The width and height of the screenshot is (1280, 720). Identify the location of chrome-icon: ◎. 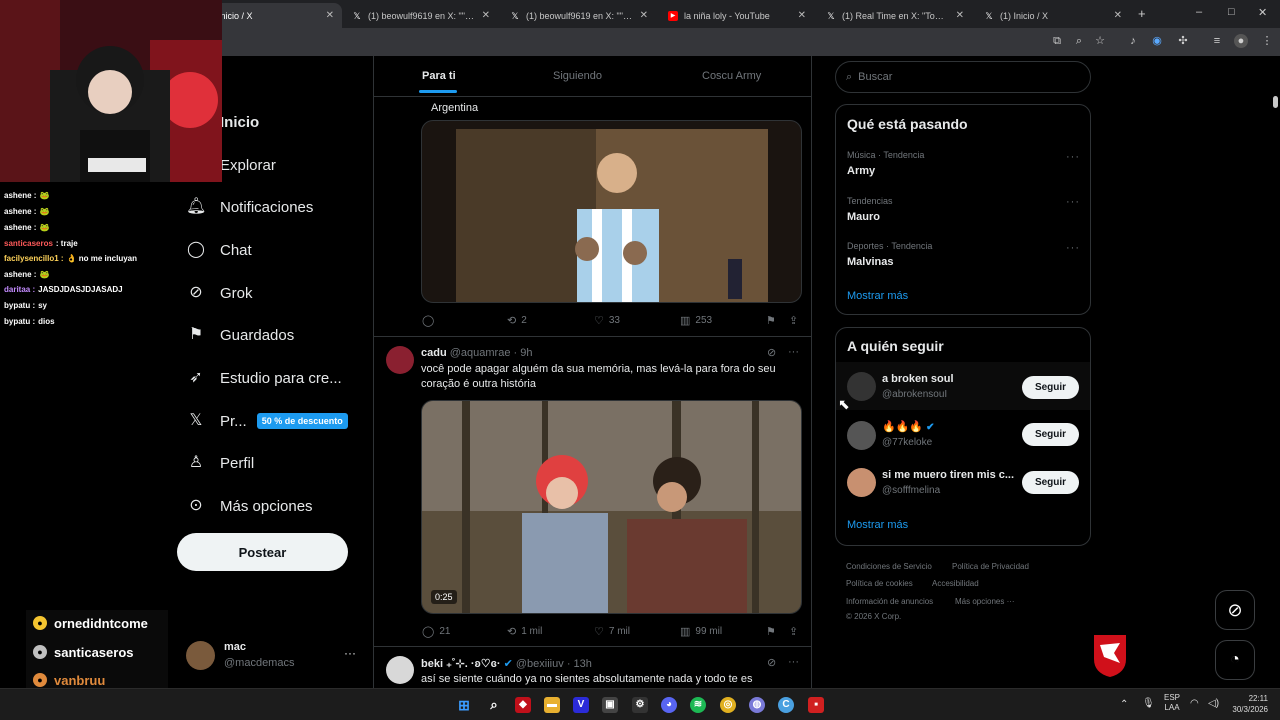
(728, 705).